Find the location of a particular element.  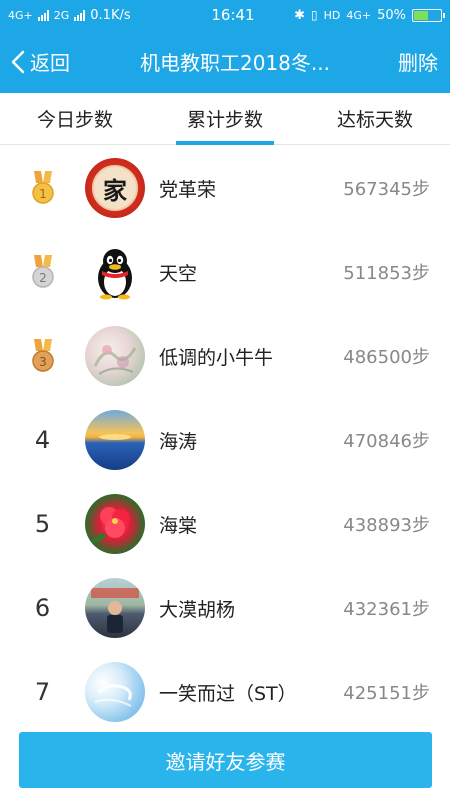

signal-icon is located at coordinates (43, 15).